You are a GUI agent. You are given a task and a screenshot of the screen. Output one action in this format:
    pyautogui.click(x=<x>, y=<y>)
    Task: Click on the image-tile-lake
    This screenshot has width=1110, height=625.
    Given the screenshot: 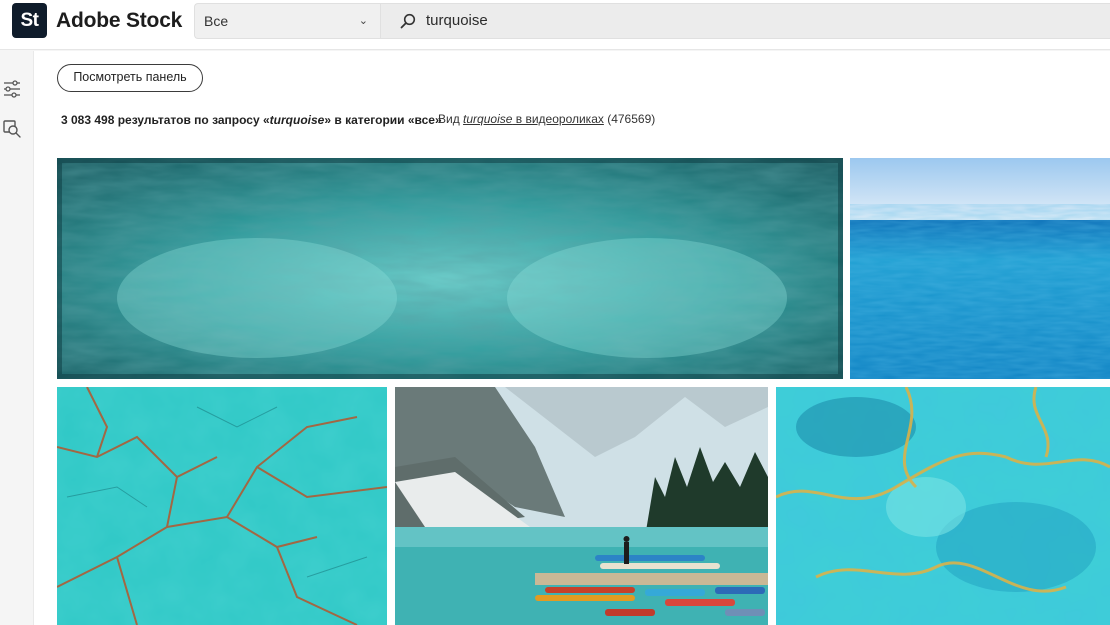 What is the action you would take?
    pyautogui.click(x=581, y=506)
    